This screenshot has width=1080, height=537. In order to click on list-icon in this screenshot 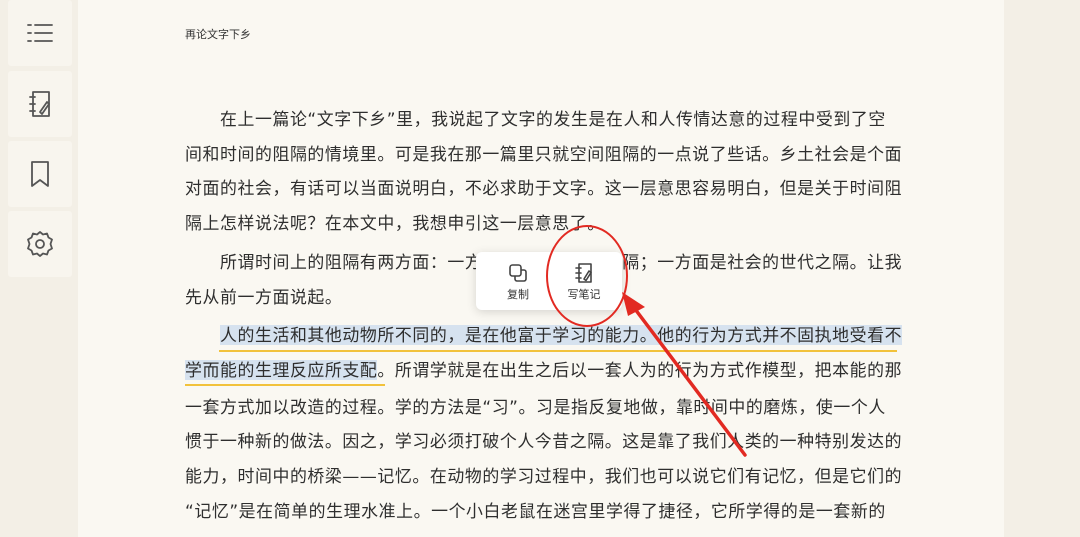, I will do `click(40, 33)`.